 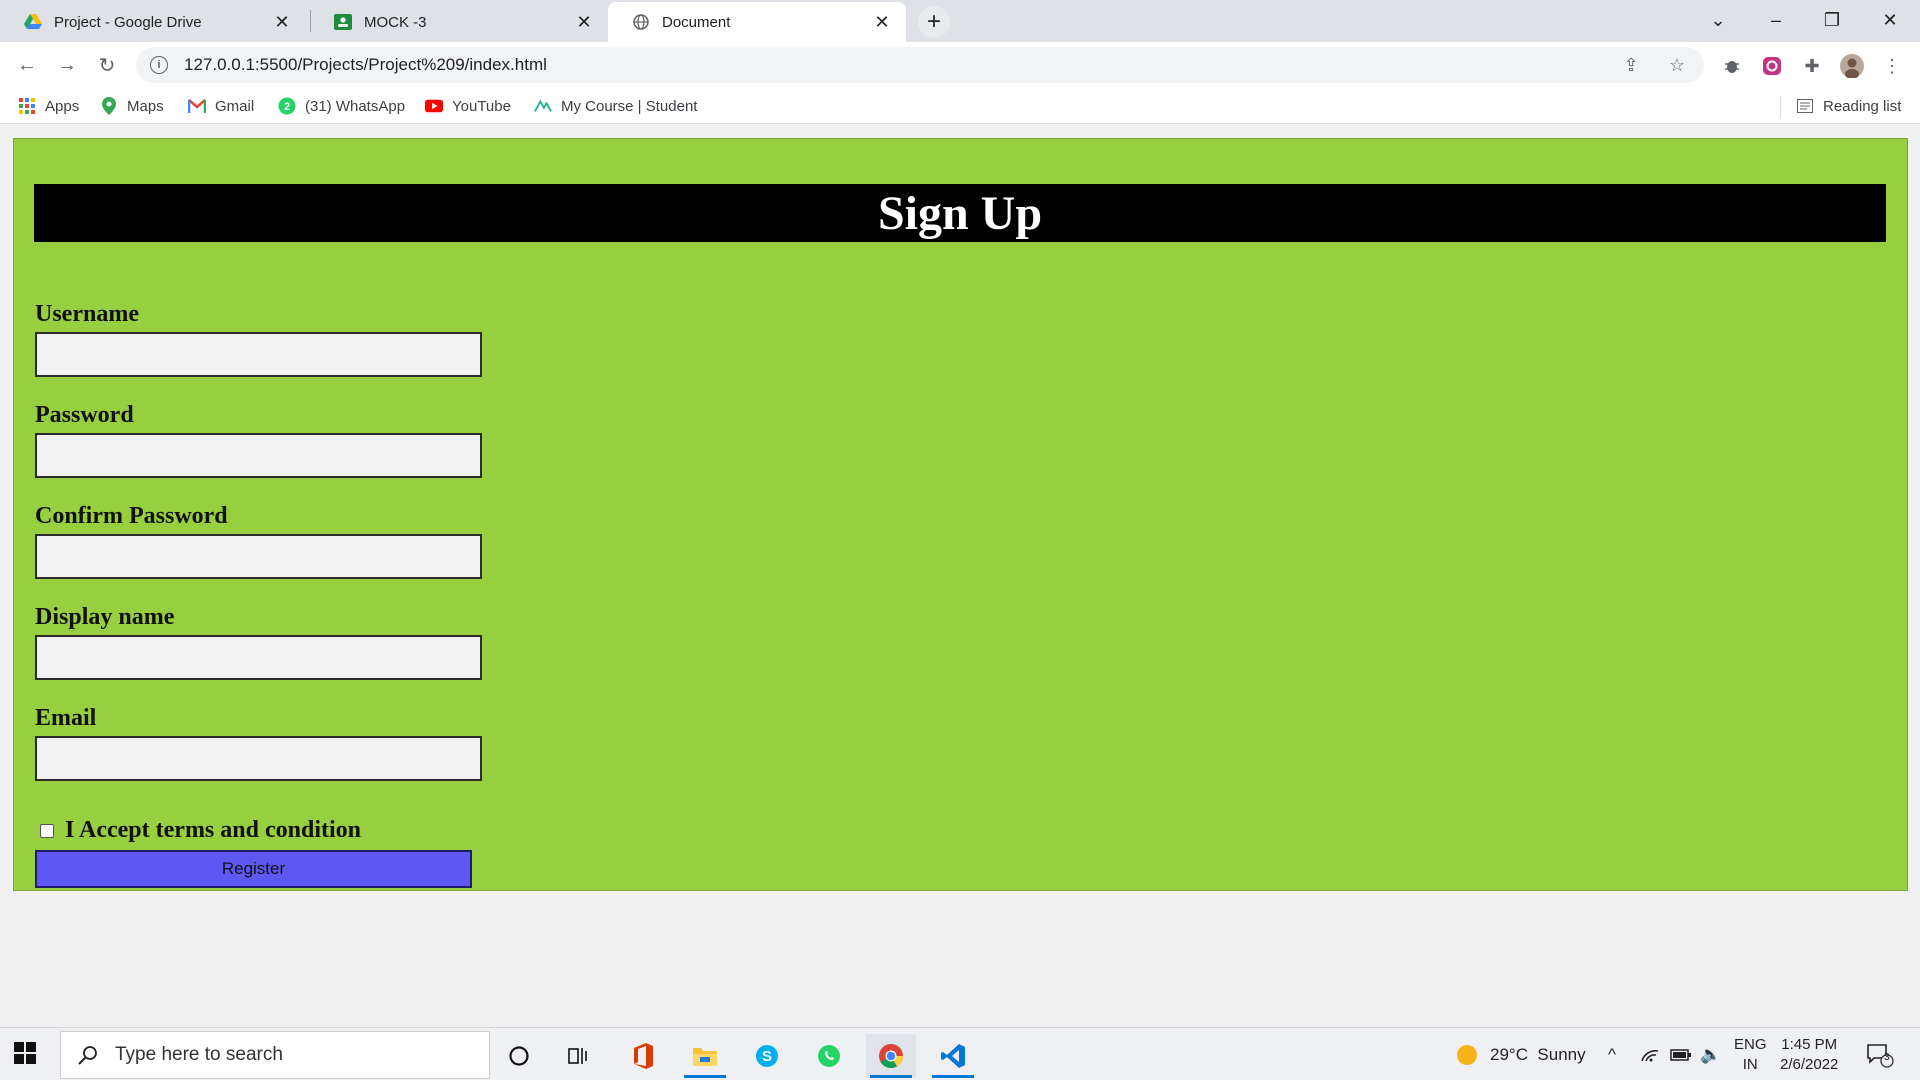 What do you see at coordinates (1890, 20) in the screenshot?
I see `window-close-icon: ✕` at bounding box center [1890, 20].